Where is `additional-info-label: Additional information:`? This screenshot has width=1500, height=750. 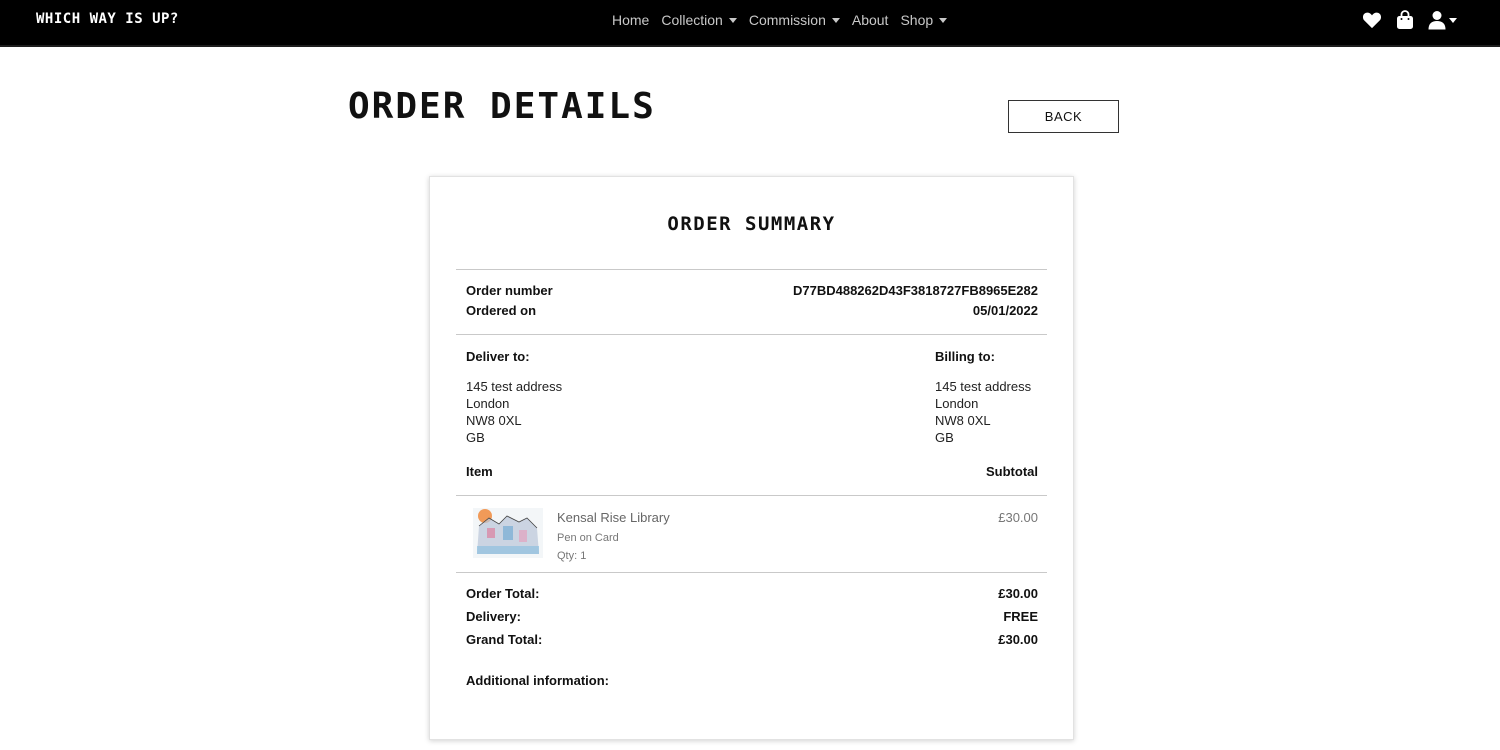 additional-info-label: Additional information: is located at coordinates (537, 680).